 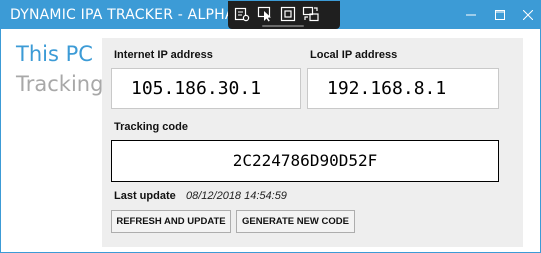 What do you see at coordinates (171, 221) in the screenshot?
I see `refresh-and-update-button: REFRESH AND UPDATE` at bounding box center [171, 221].